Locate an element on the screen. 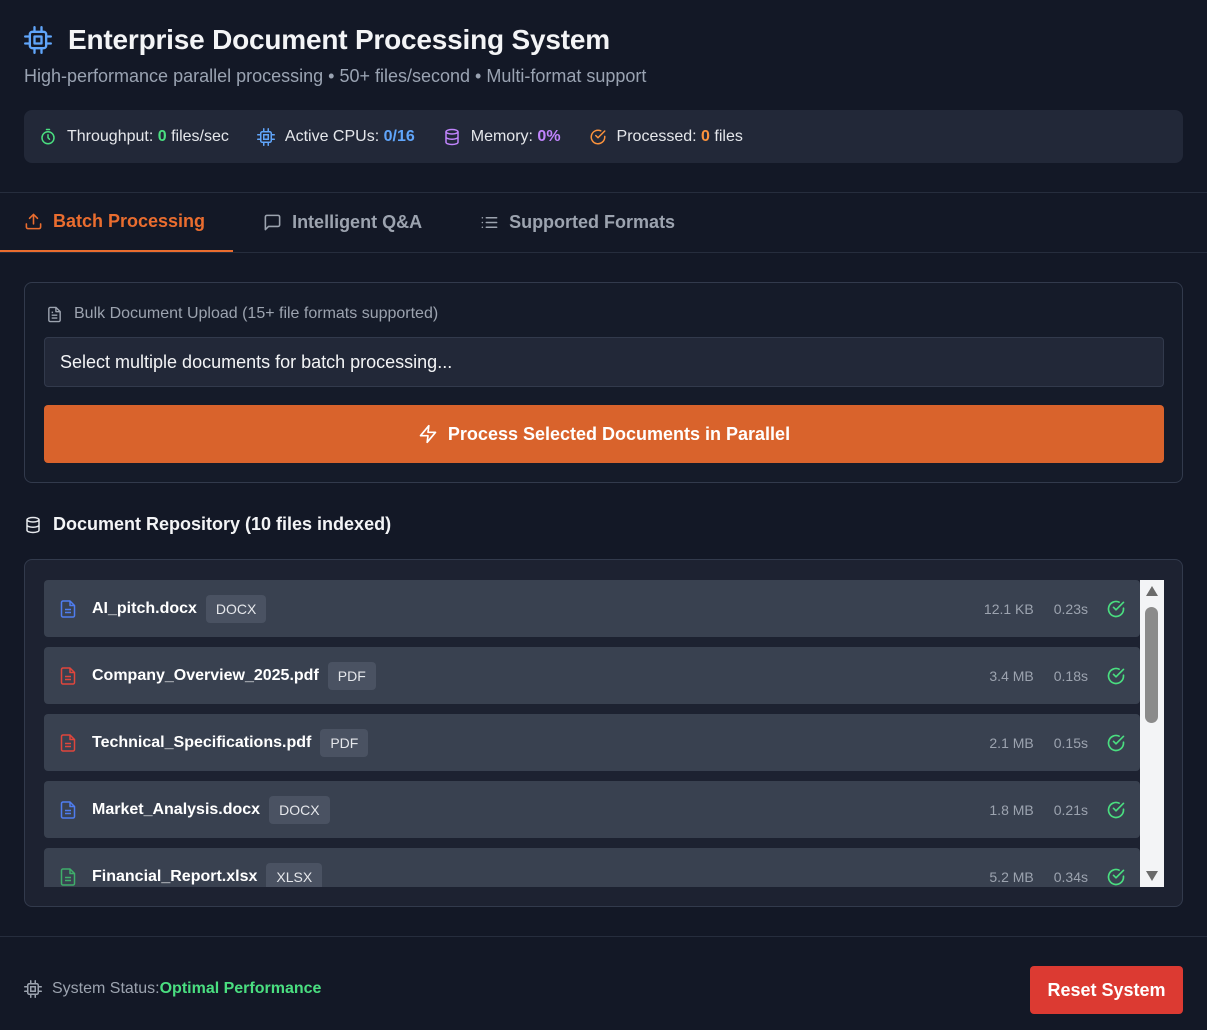  file-size: 5.2 MB is located at coordinates (1011, 876).